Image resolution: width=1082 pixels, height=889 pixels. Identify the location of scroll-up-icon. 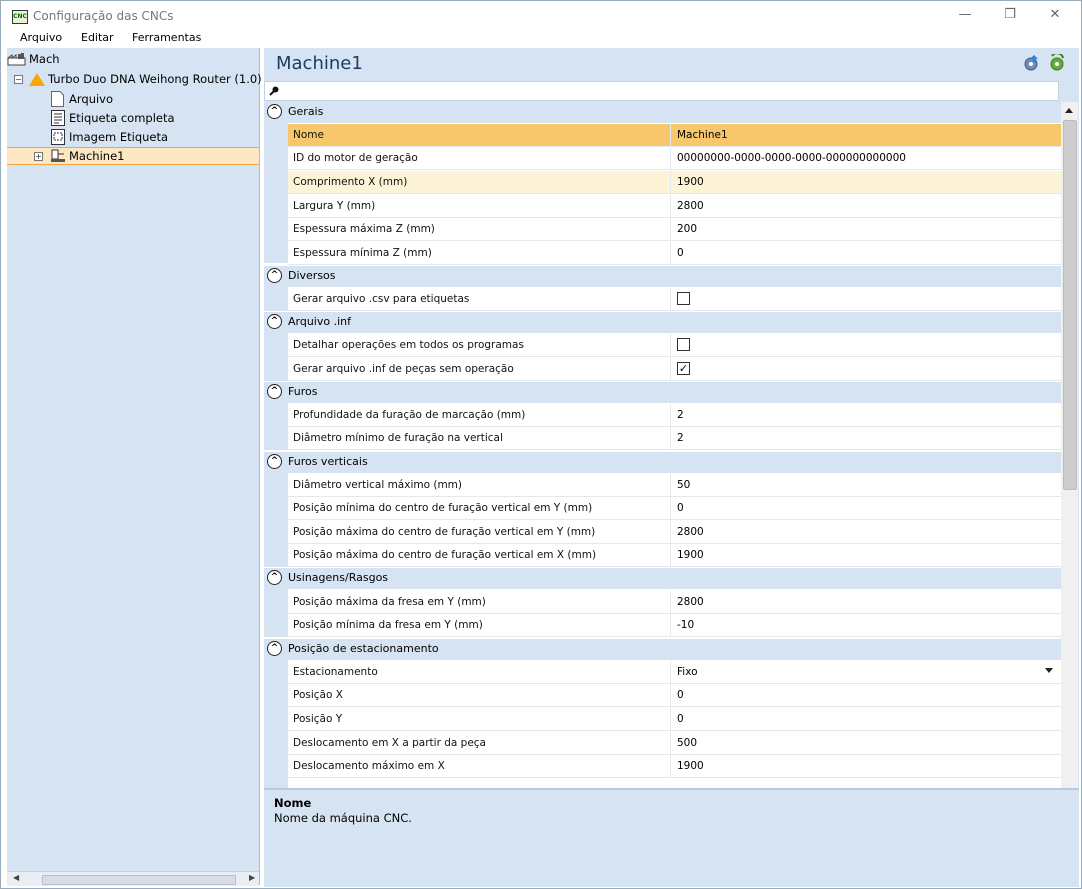
(1069, 110).